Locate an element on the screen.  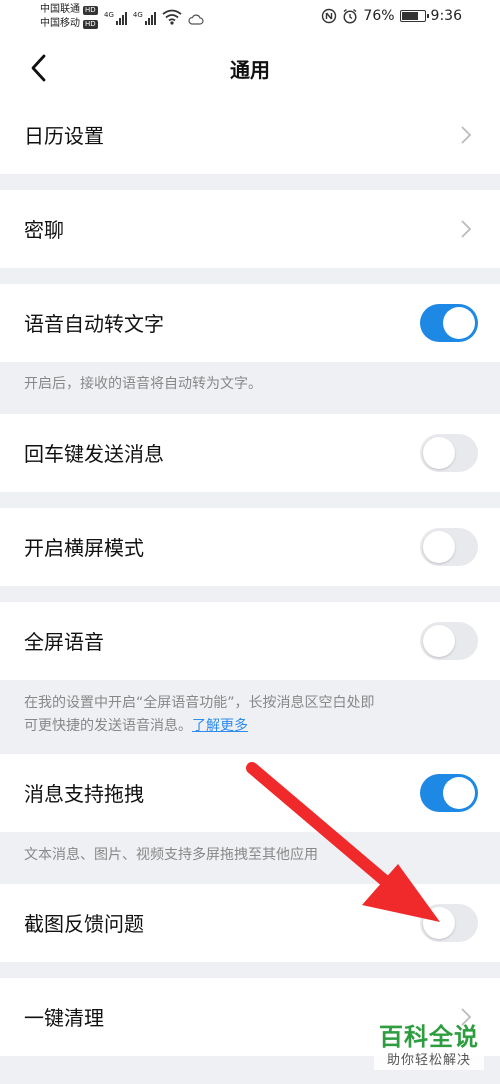
row-label: 密聊 is located at coordinates (44, 230).